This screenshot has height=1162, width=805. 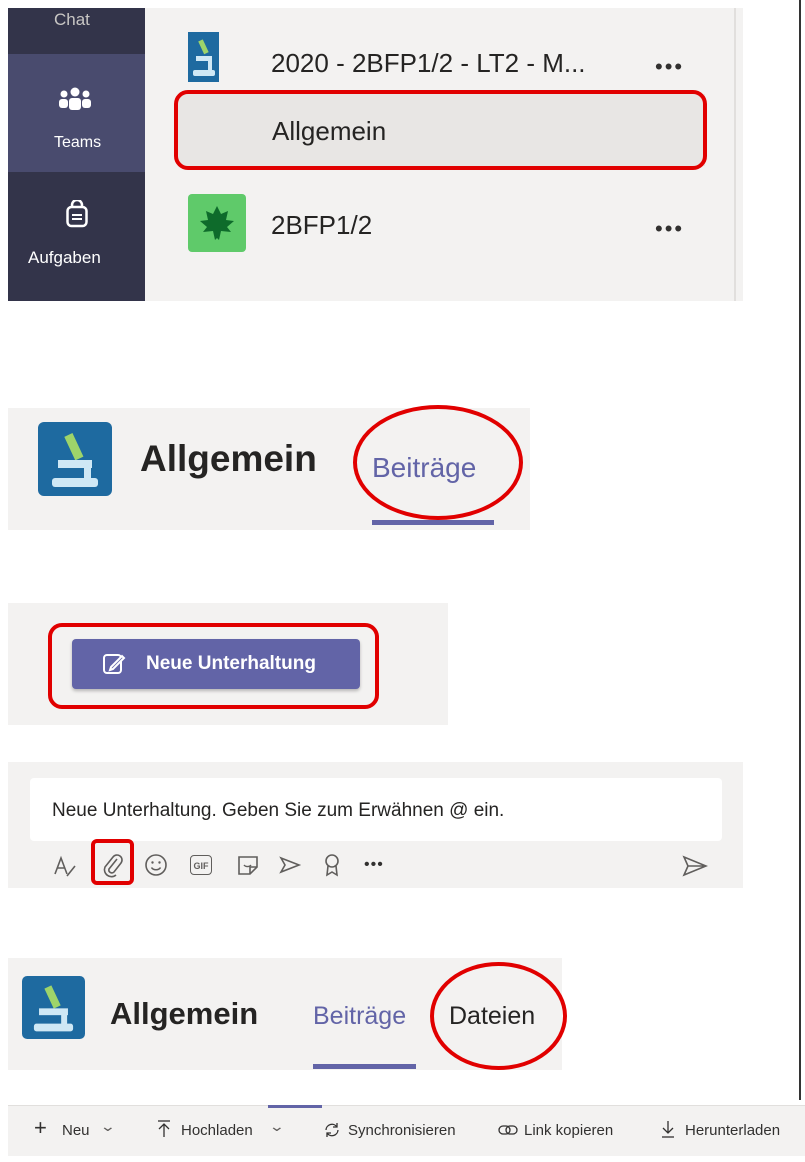 I want to click on sticker-icon, so click(x=248, y=865).